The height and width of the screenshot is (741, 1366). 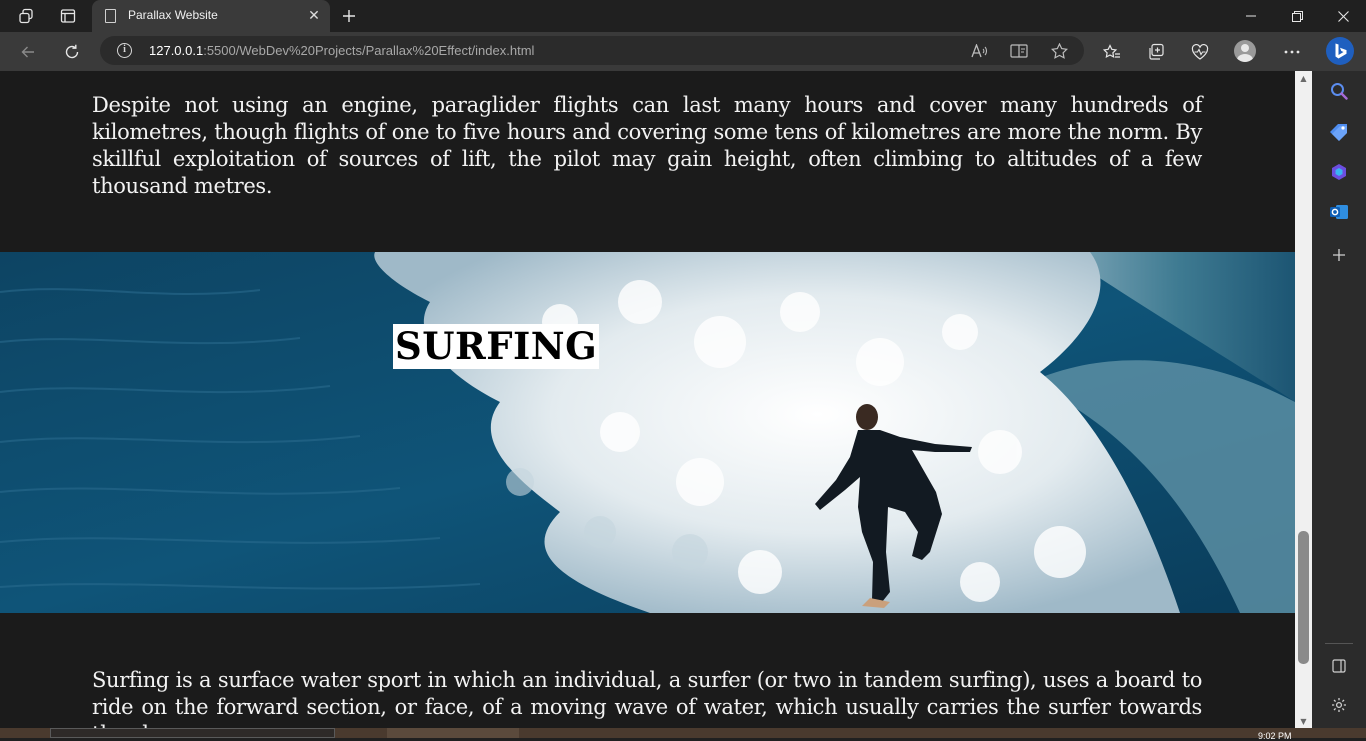 What do you see at coordinates (314, 16) in the screenshot?
I see `close-tab-icon: ✕` at bounding box center [314, 16].